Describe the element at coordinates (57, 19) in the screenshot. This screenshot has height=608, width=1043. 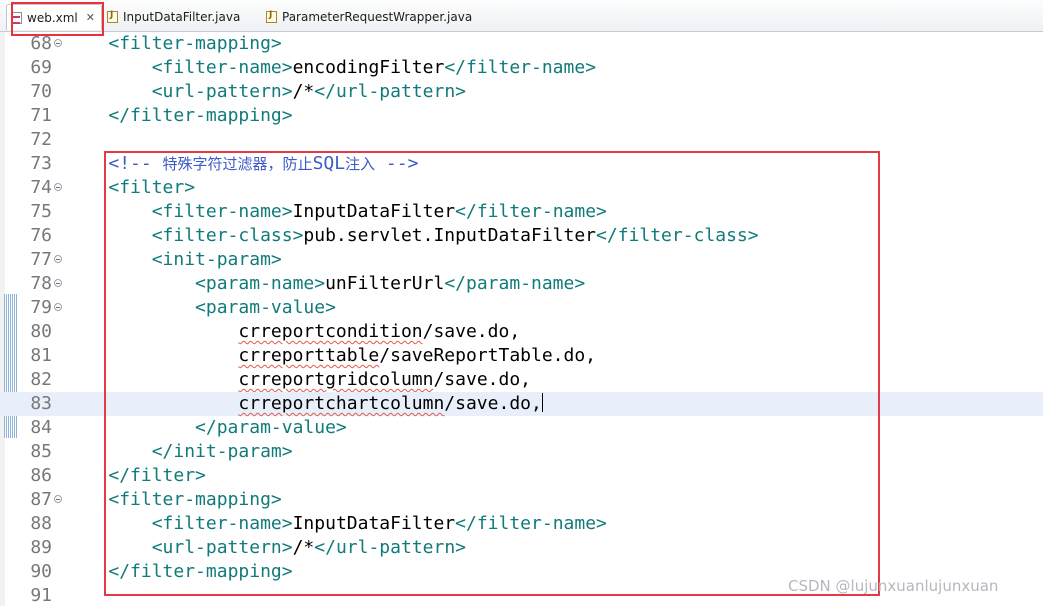
I see `tab-highlight-box` at that location.